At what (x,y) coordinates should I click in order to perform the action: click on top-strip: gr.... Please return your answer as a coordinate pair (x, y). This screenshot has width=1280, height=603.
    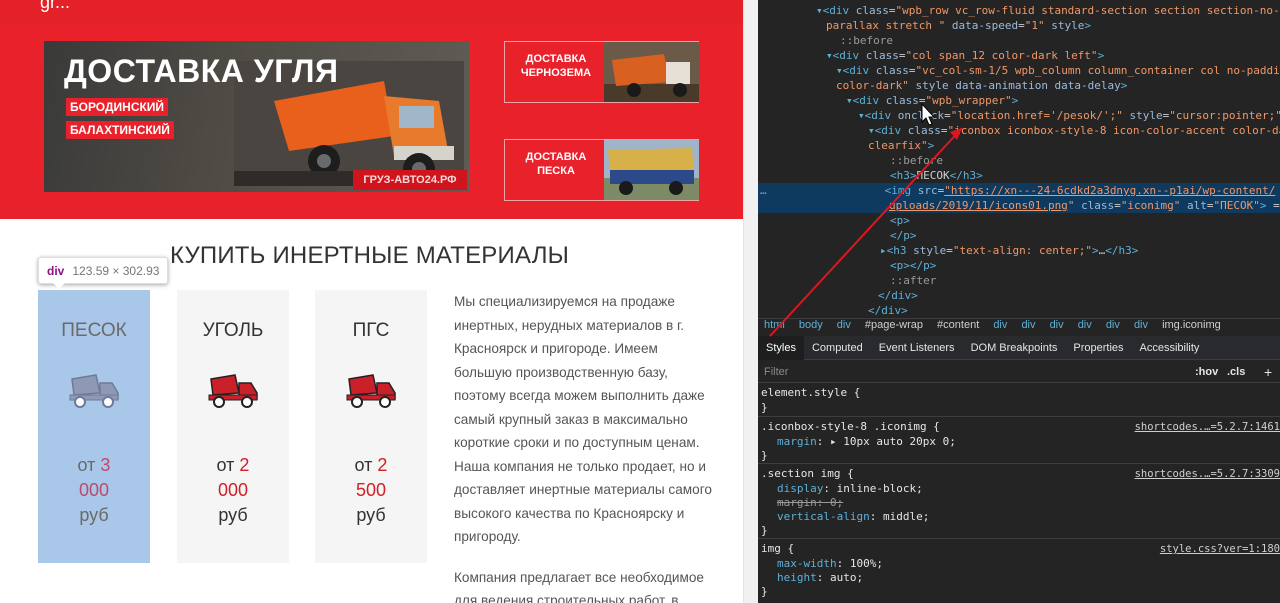
    Looking at the image, I should click on (371, 11).